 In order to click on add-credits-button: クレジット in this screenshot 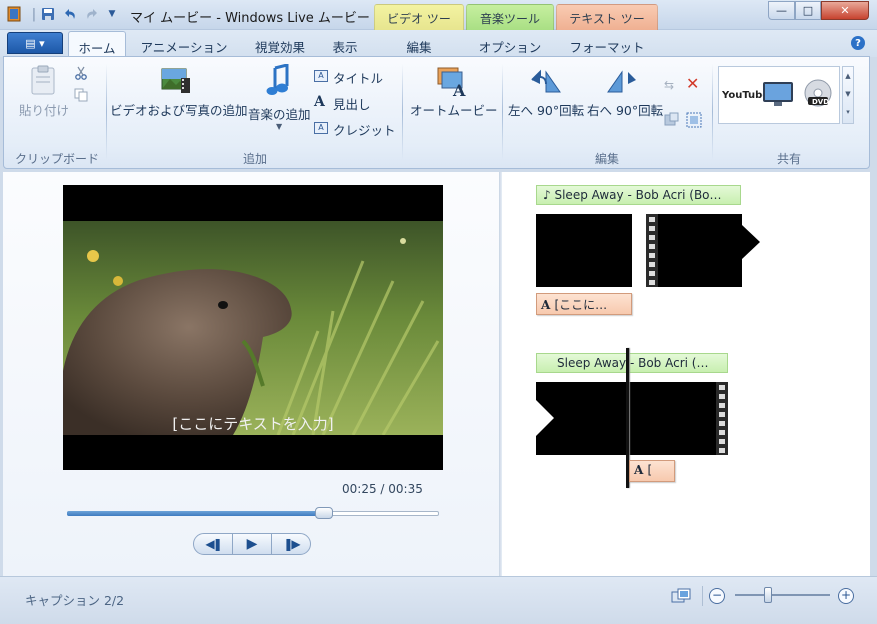, I will do `click(364, 129)`.